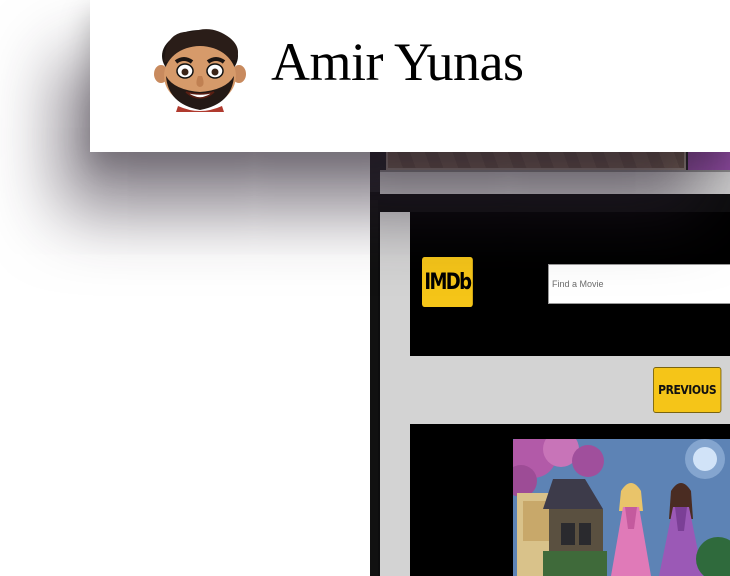  What do you see at coordinates (555, 182) in the screenshot?
I see `divider-band` at bounding box center [555, 182].